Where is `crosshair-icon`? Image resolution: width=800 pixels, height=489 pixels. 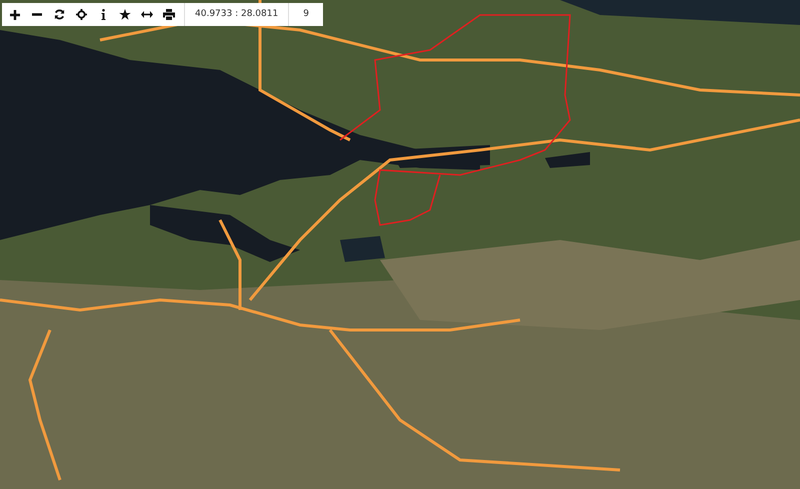 crosshair-icon is located at coordinates (81, 14).